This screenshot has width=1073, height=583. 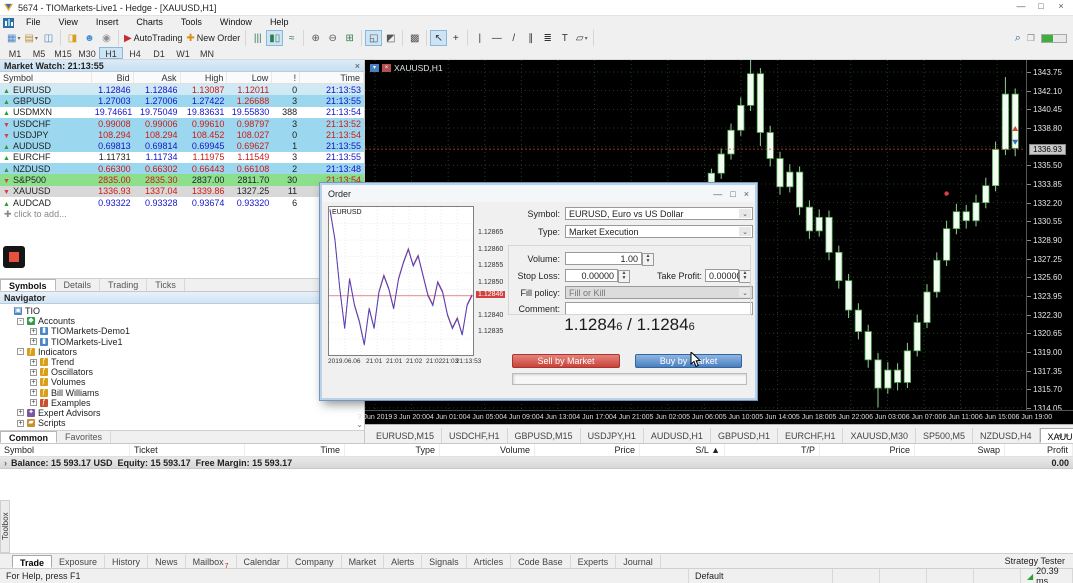 What do you see at coordinates (187, 450) in the screenshot?
I see `toolbox-col-ticket: Ticket` at bounding box center [187, 450].